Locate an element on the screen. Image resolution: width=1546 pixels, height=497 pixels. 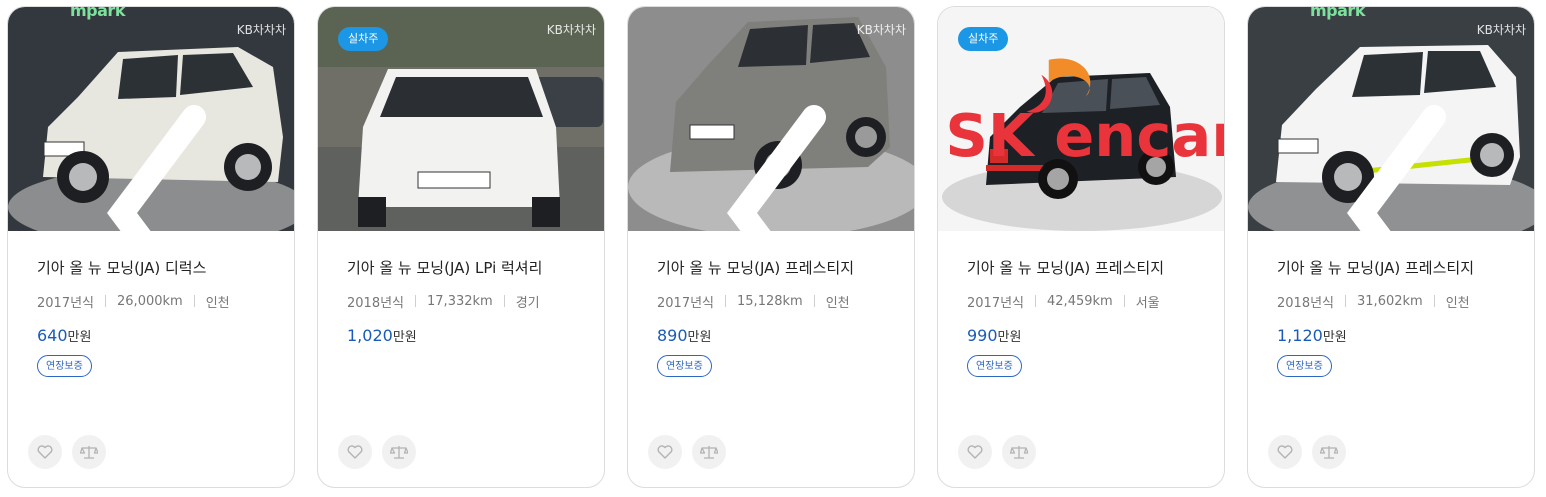
car-photo: 실차주 KB차차차 is located at coordinates (461, 119).